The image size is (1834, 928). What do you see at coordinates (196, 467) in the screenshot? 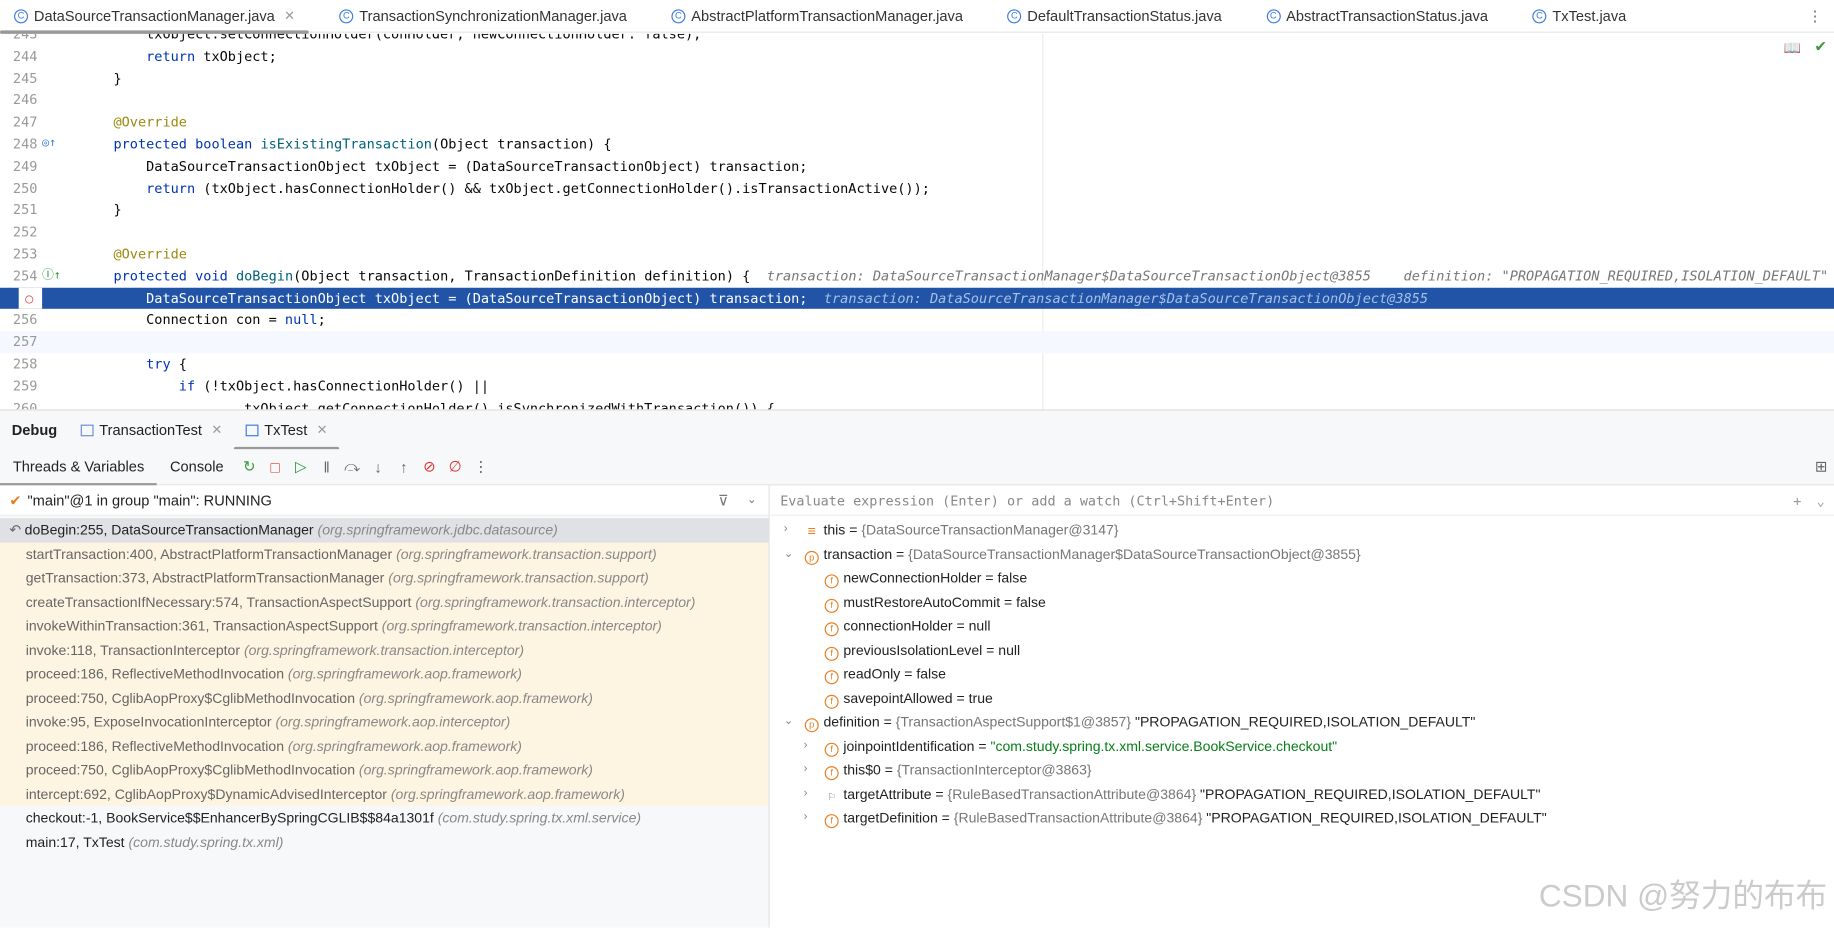
I see `tab-console: Console` at bounding box center [196, 467].